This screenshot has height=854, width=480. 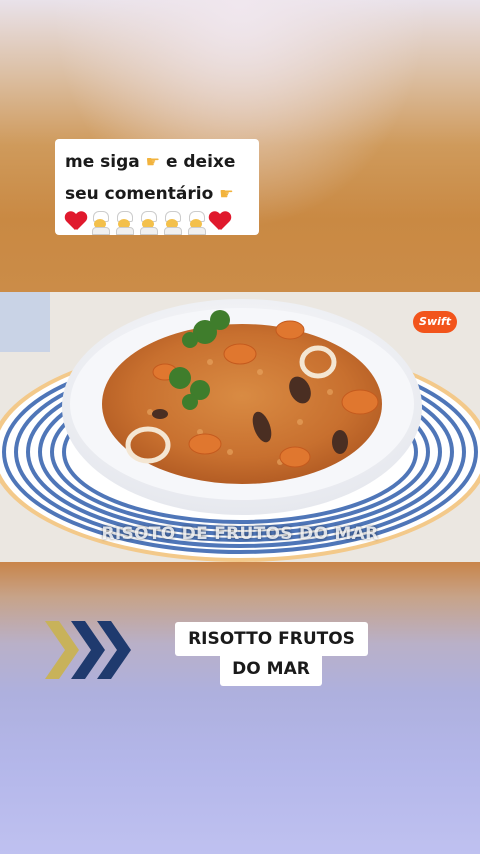 I want to click on follow-comment-caption: me siga ☛ e deixe seu comentário ☛, so click(x=157, y=187).